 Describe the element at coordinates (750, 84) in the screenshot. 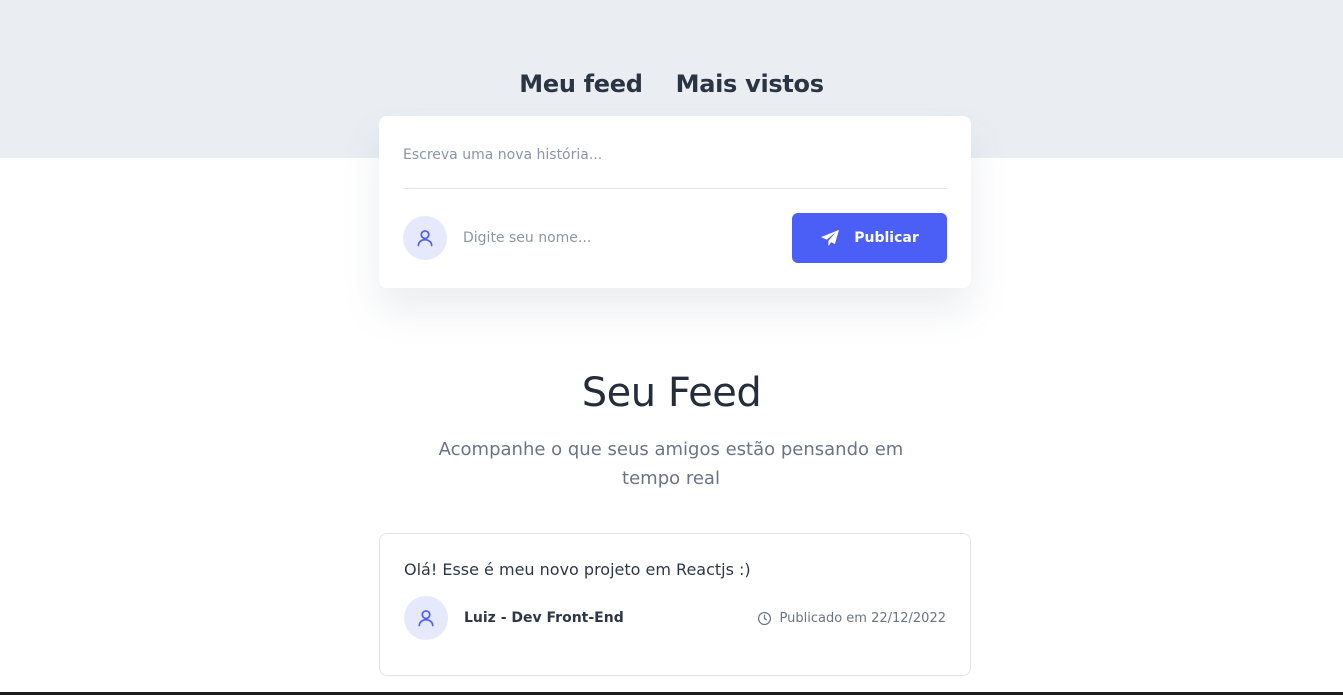

I see `tab-mais-vistos: Mais vistos` at that location.